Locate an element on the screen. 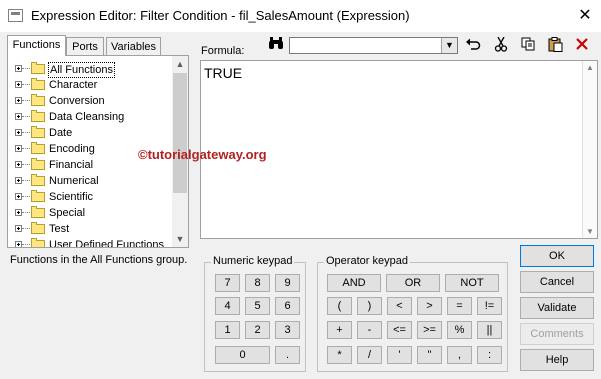 The image size is (601, 379). tree-item-user-defined-functions: User Defined Functions is located at coordinates (91, 242).